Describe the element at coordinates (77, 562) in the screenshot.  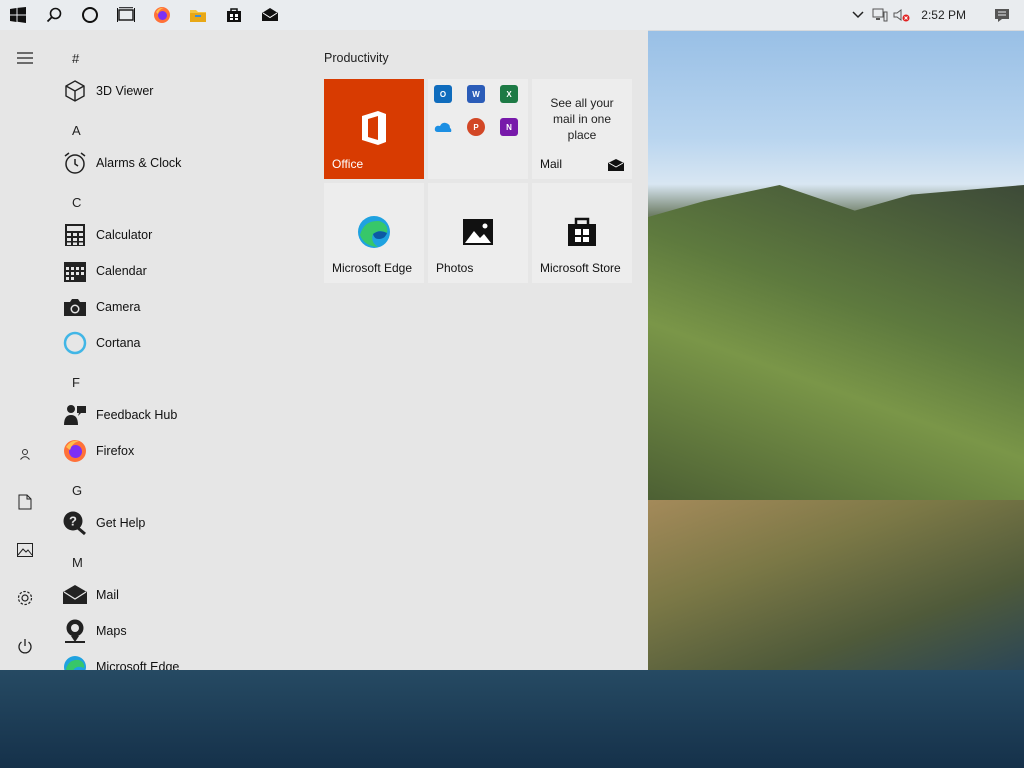
I see `section-header-m: M` at that location.